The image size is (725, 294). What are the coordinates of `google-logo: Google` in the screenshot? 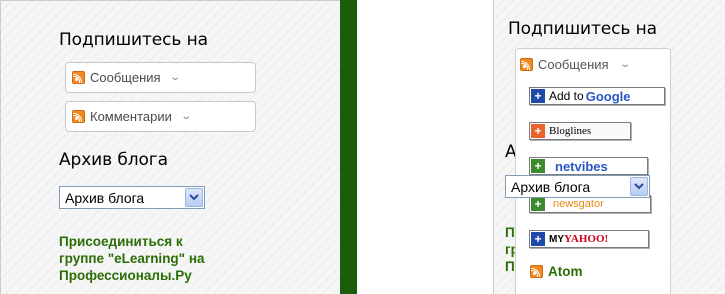 It's located at (608, 96).